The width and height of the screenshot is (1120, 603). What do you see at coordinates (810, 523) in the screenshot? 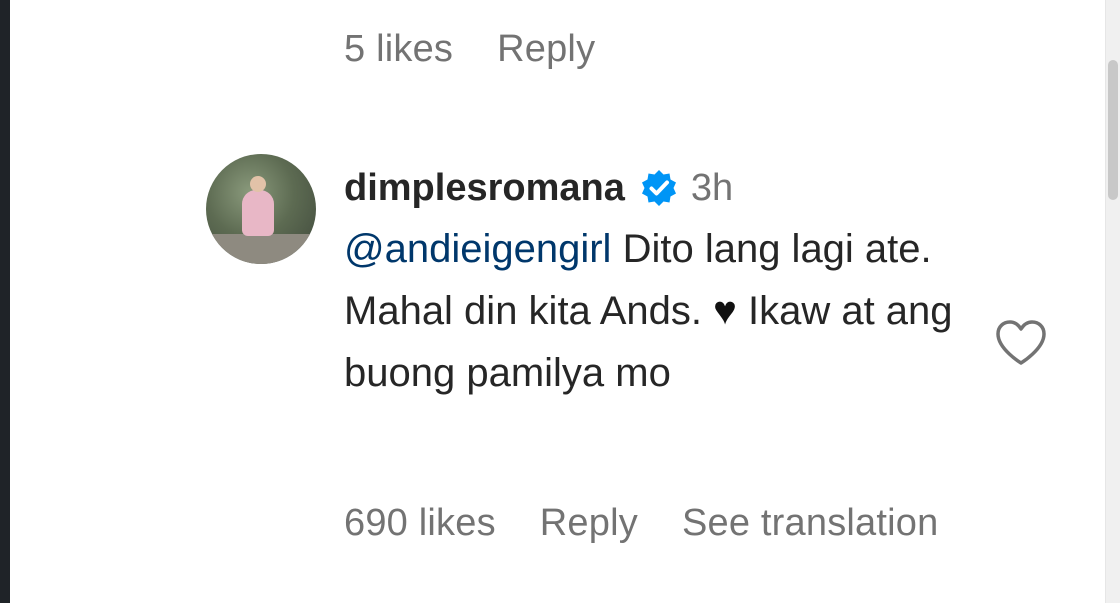
I see `see-translation-button: See translation` at bounding box center [810, 523].